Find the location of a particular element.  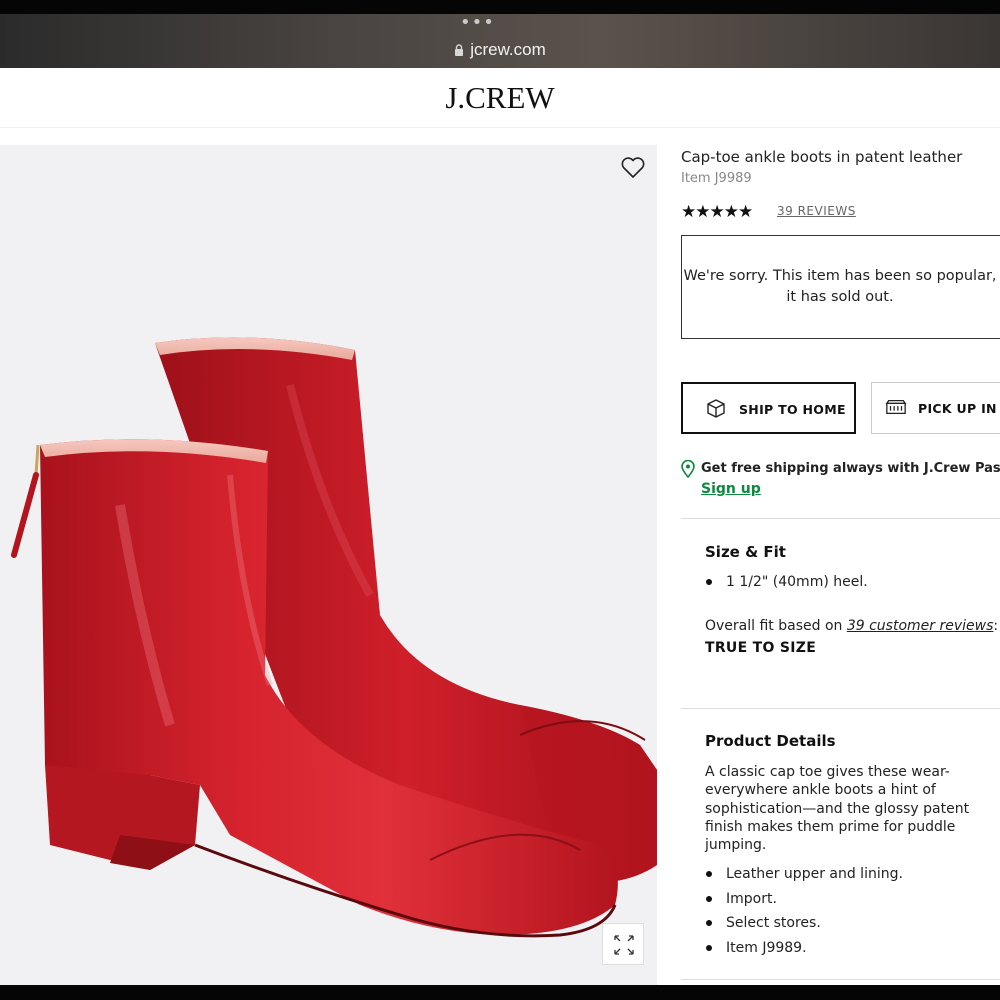

overall-fit-prefix: Overall fit based on is located at coordinates (776, 626).